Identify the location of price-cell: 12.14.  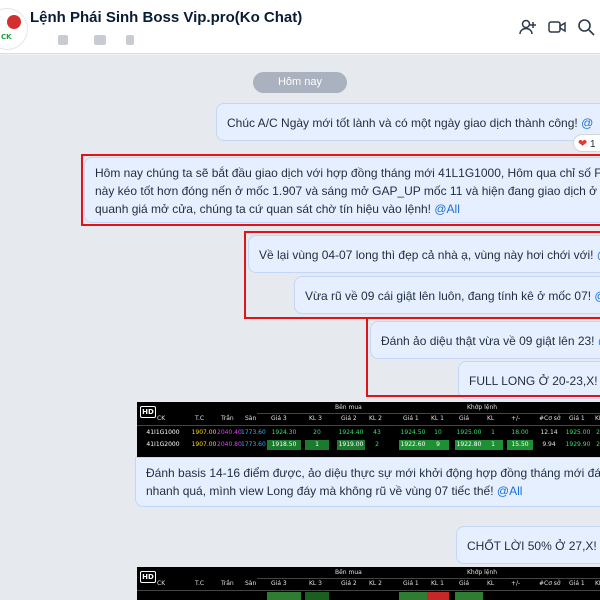
(549, 432).